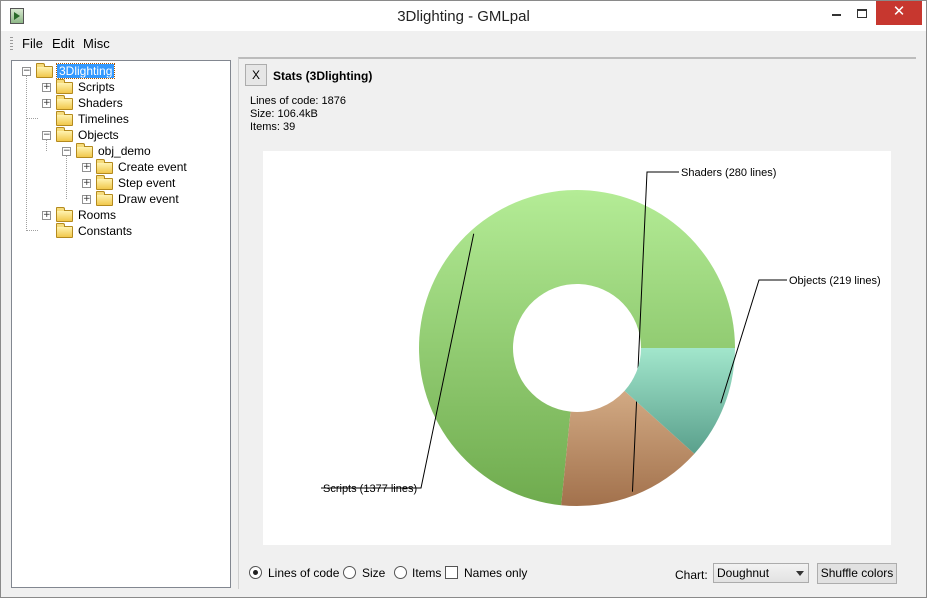  Describe the element at coordinates (857, 573) in the screenshot. I see `shuffle-colors-button: Shuffle colors` at that location.